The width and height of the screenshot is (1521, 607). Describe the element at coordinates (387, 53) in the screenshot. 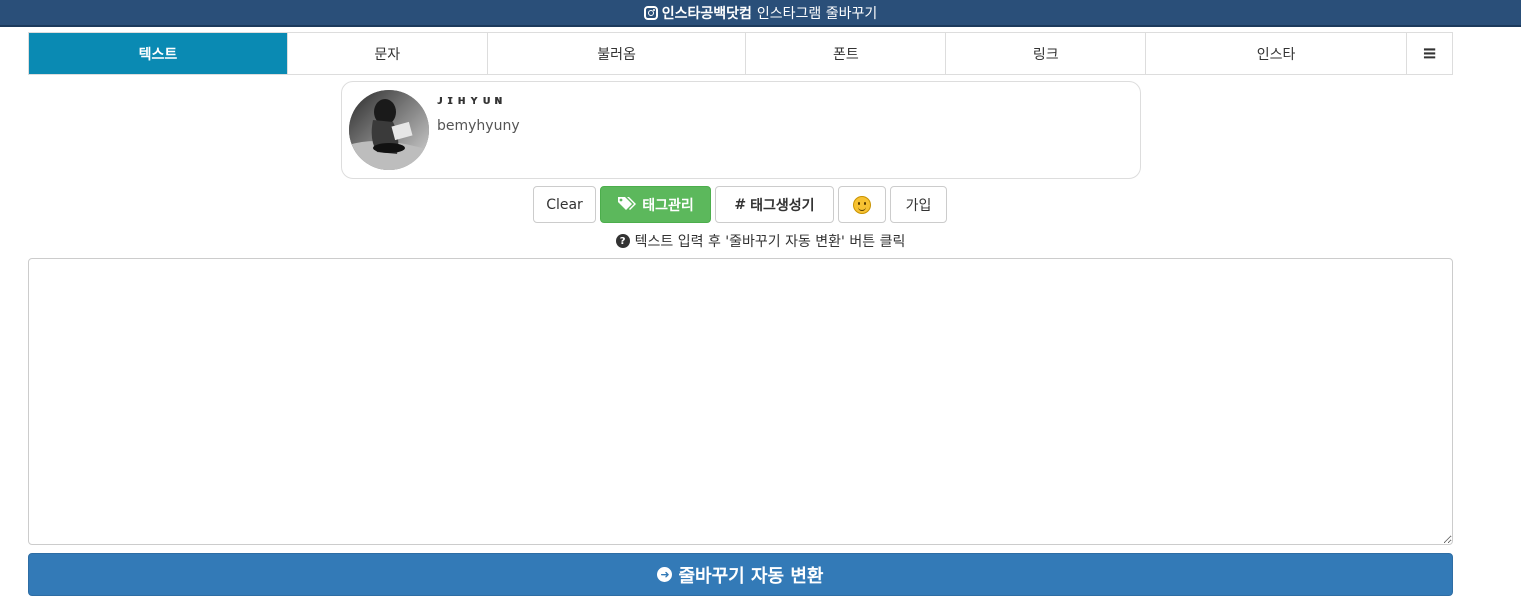

I see `tab-characters: 문자` at that location.